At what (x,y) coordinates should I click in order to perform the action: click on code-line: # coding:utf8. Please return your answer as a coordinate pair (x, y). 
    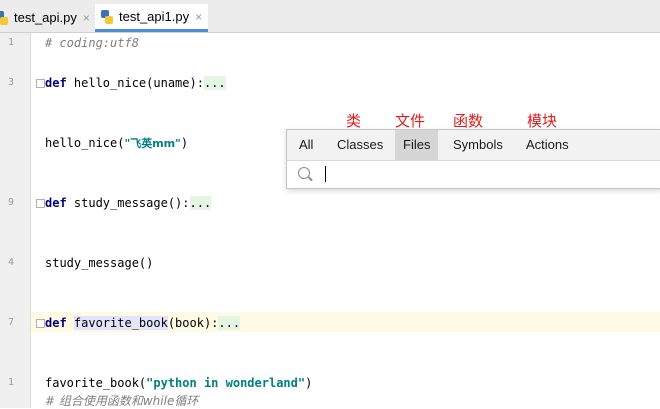
    Looking at the image, I should click on (92, 43).